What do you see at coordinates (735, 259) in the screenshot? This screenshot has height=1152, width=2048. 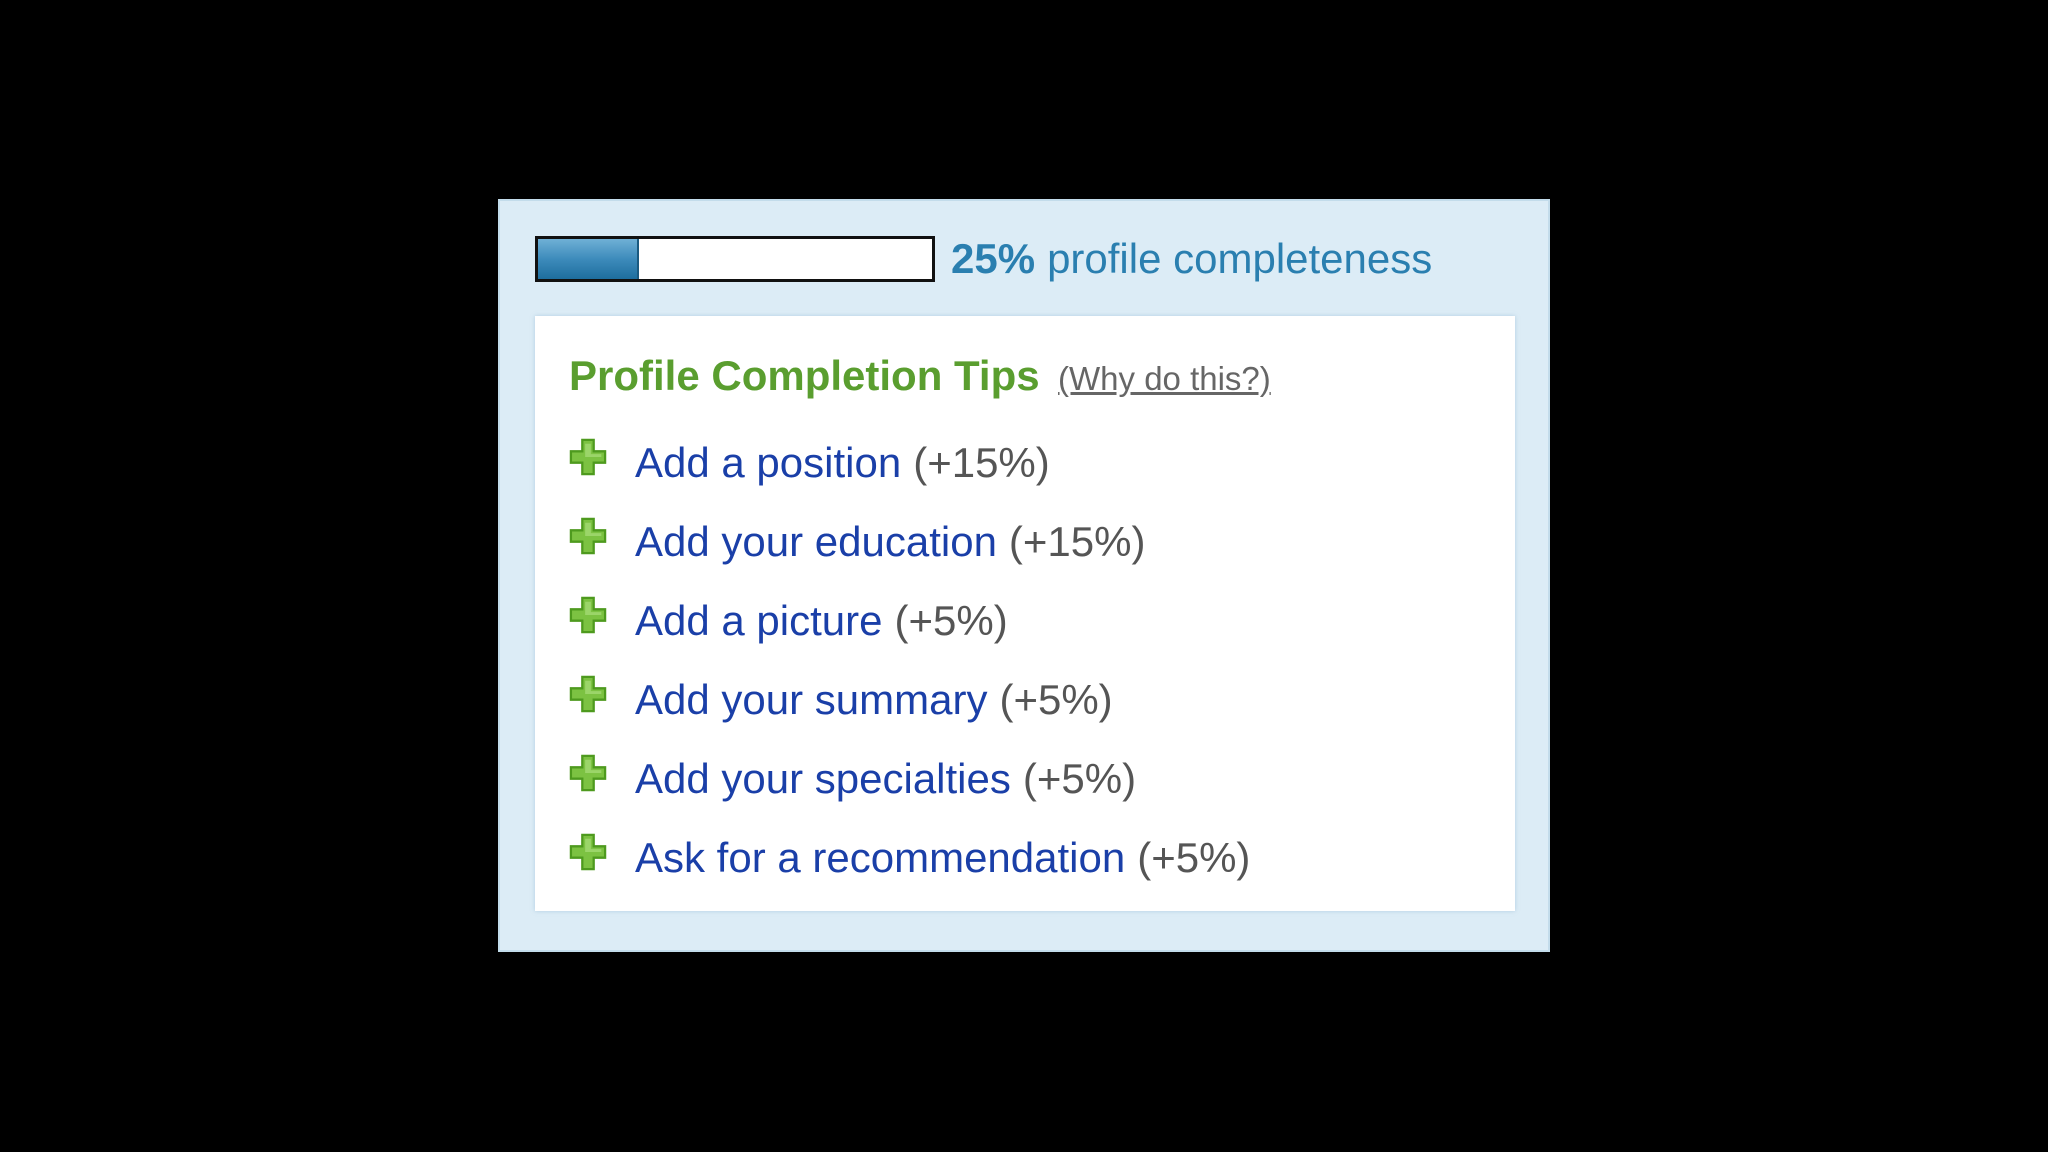 I see `profile-progress-bar` at bounding box center [735, 259].